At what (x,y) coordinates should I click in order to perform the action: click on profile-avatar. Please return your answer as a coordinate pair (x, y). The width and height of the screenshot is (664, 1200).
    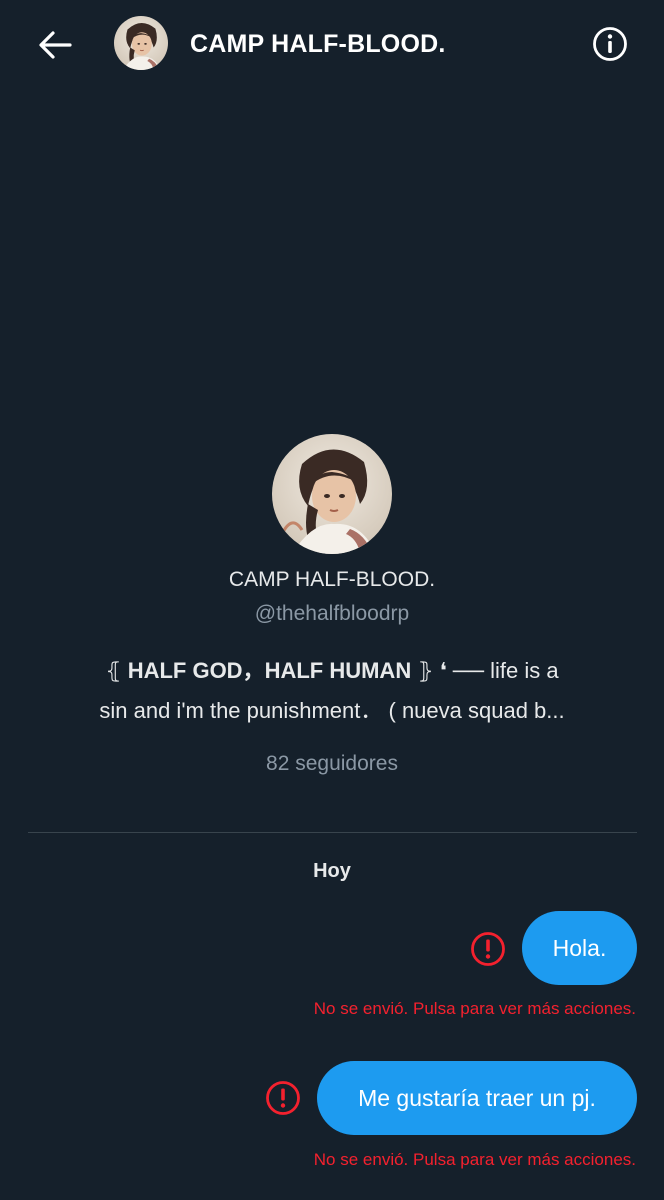
    Looking at the image, I should click on (332, 494).